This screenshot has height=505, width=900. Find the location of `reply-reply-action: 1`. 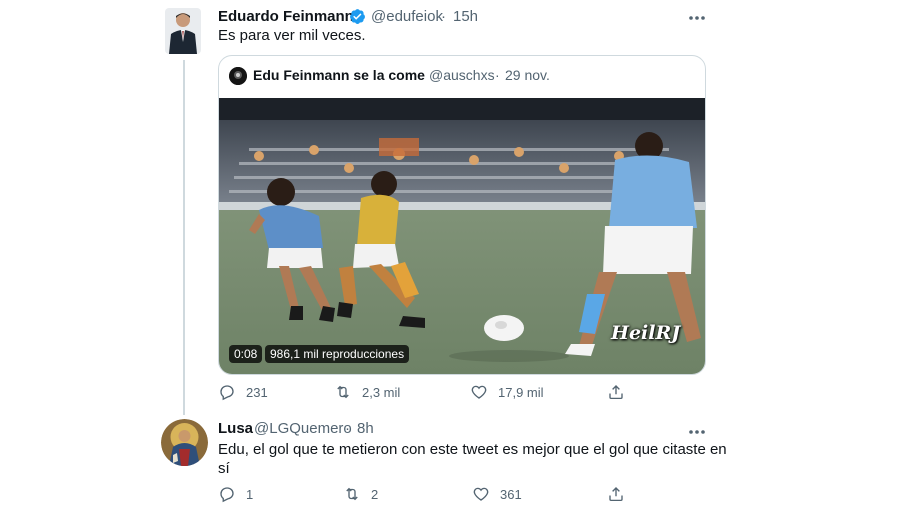

reply-reply-action: 1 is located at coordinates (235, 494).